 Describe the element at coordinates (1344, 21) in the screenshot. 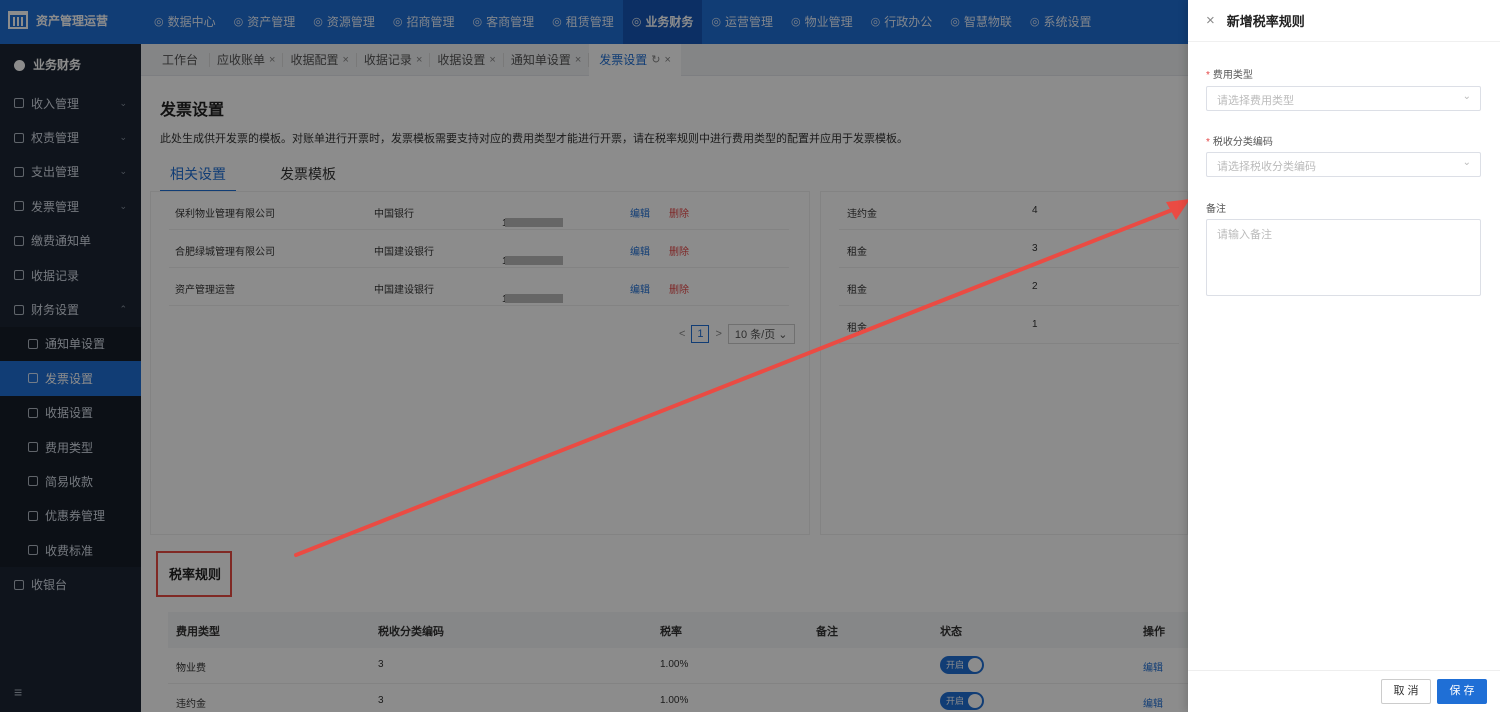

I see `drawer-header: × 新增税率规则` at that location.